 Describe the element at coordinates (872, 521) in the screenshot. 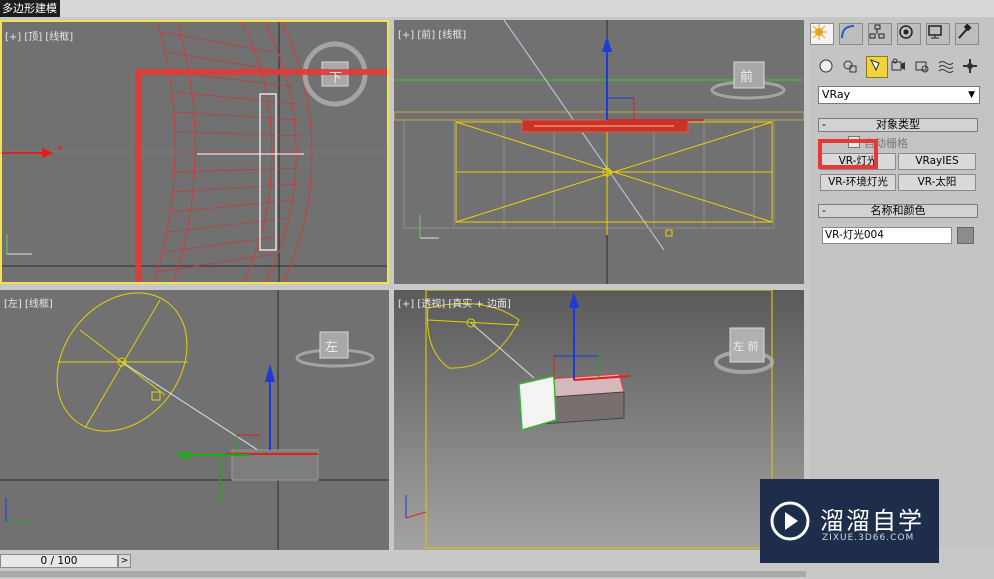

I see `watermark-title: 溜溜自学` at that location.